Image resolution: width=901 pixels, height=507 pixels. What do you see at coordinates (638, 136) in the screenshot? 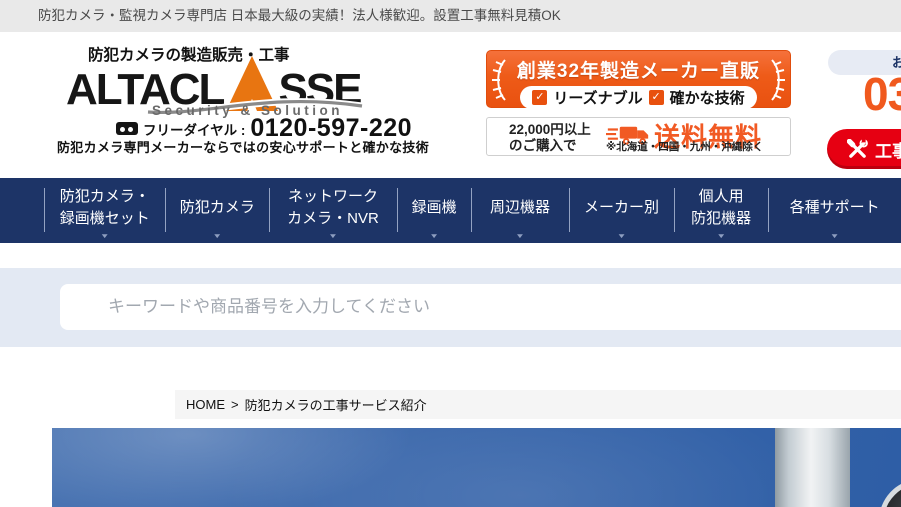
I see `banner-free-shipping: 22,000円以上 のご購入で 送料無料 ※北海道・四国・九州・沖縄除く` at bounding box center [638, 136].